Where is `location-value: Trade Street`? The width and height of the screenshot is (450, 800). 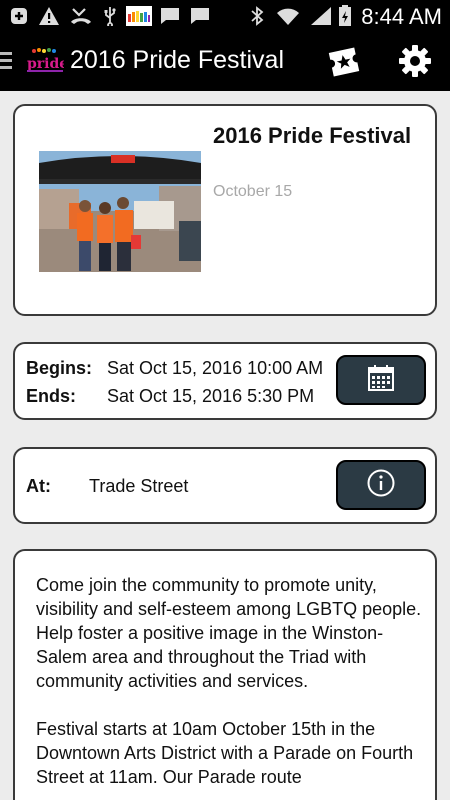
location-value: Trade Street is located at coordinates (139, 486).